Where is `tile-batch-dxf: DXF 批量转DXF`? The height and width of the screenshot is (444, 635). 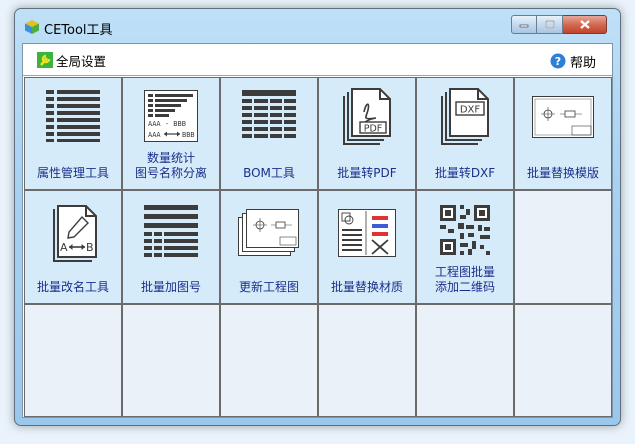 tile-batch-dxf: DXF 批量转DXF is located at coordinates (465, 133).